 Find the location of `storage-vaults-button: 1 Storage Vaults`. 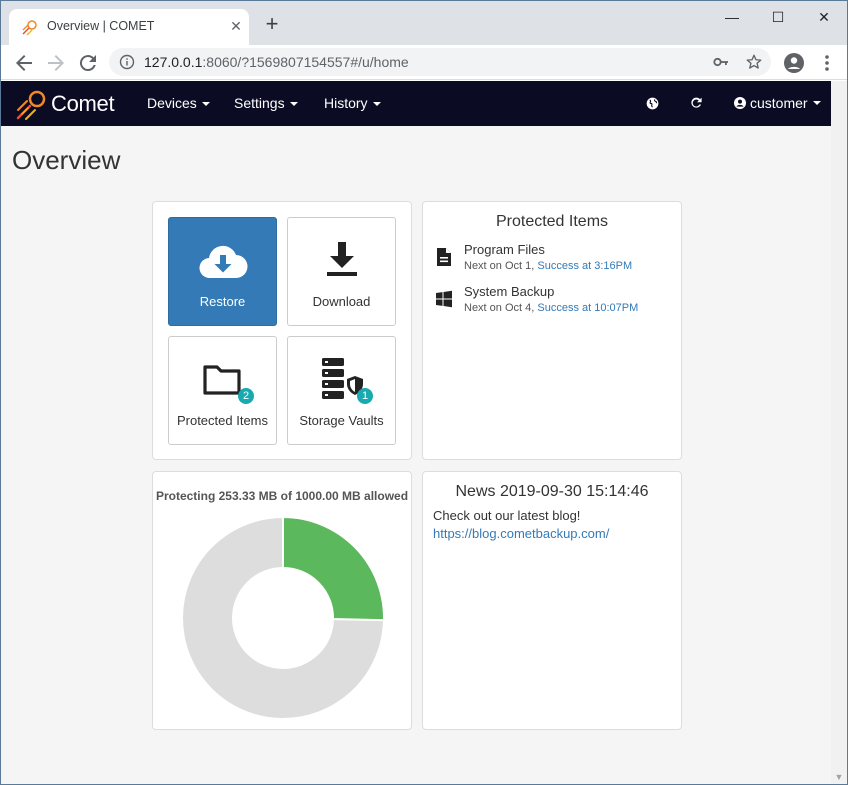

storage-vaults-button: 1 Storage Vaults is located at coordinates (341, 390).